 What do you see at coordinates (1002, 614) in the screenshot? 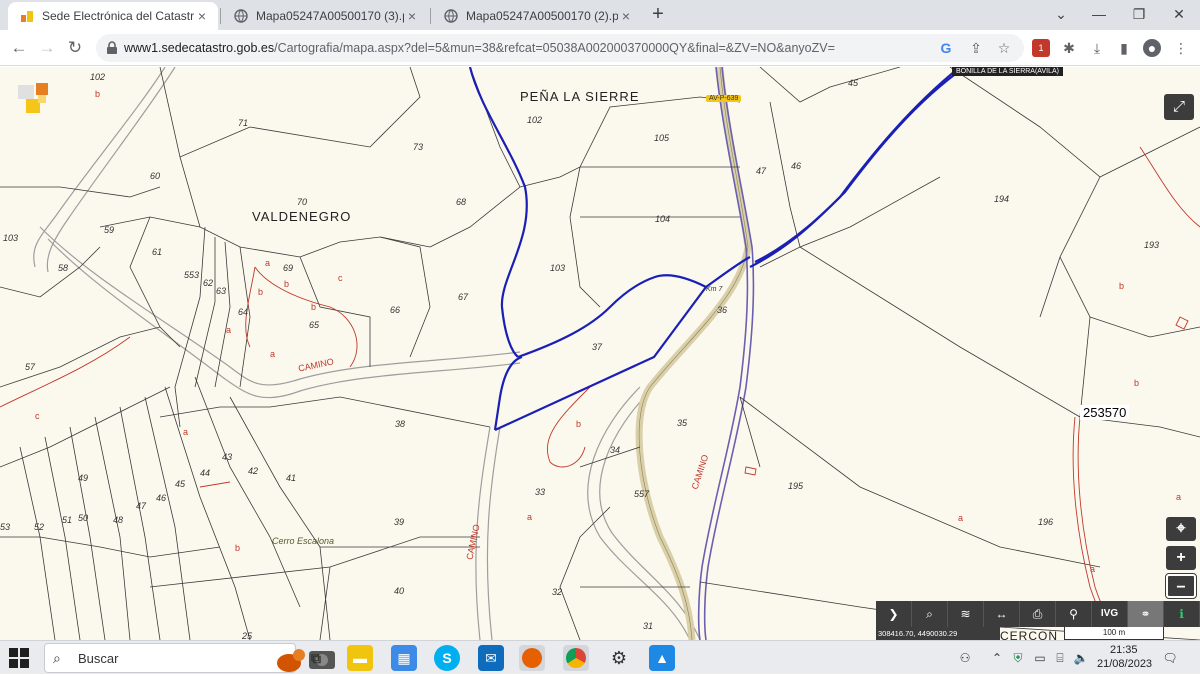
I see `measure-icon: ↔` at bounding box center [1002, 614].